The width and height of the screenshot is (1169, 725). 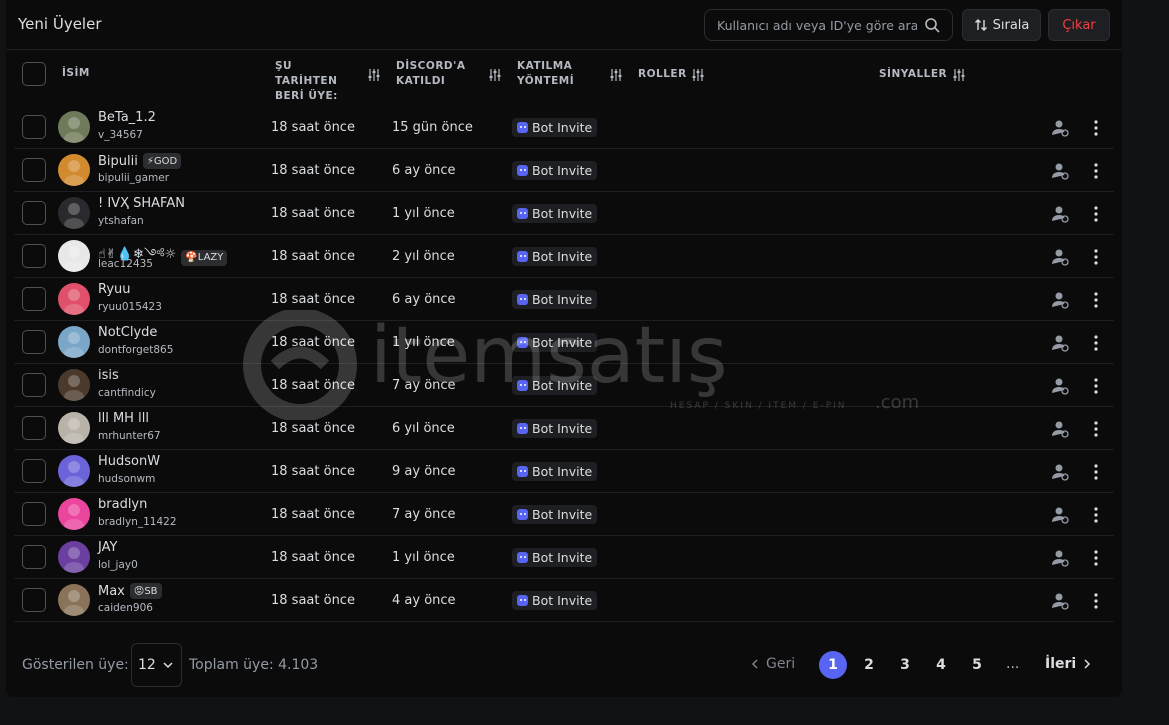 I want to click on page-button-3: 3, so click(x=905, y=665).